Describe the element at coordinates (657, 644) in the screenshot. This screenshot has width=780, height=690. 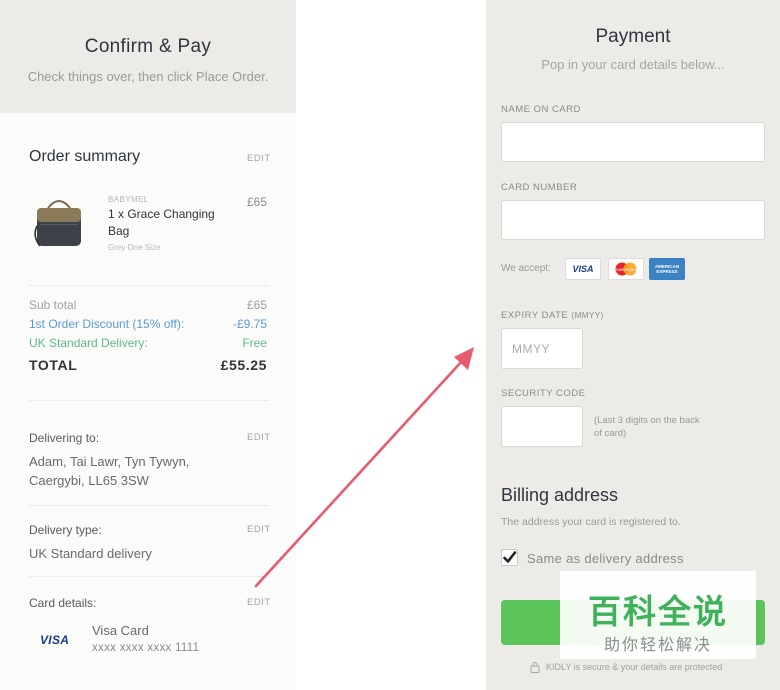
I see `watermark-slogan: 助你轻松解决` at that location.